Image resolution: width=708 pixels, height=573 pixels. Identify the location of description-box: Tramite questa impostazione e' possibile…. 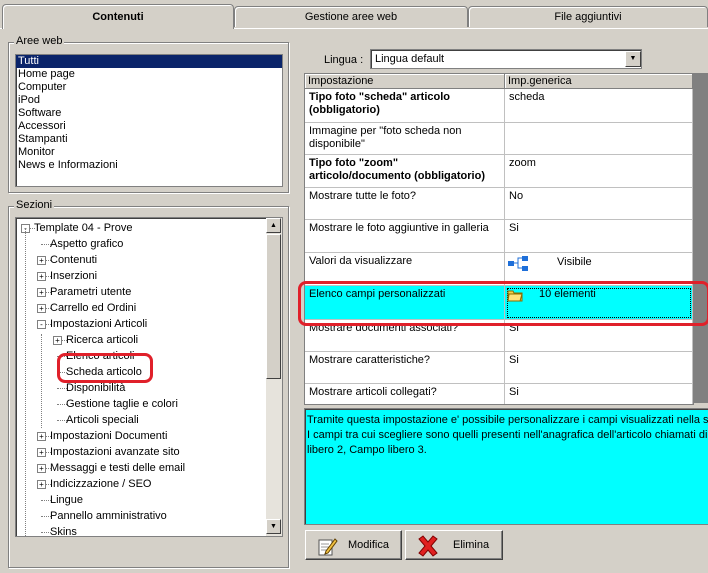
(506, 466).